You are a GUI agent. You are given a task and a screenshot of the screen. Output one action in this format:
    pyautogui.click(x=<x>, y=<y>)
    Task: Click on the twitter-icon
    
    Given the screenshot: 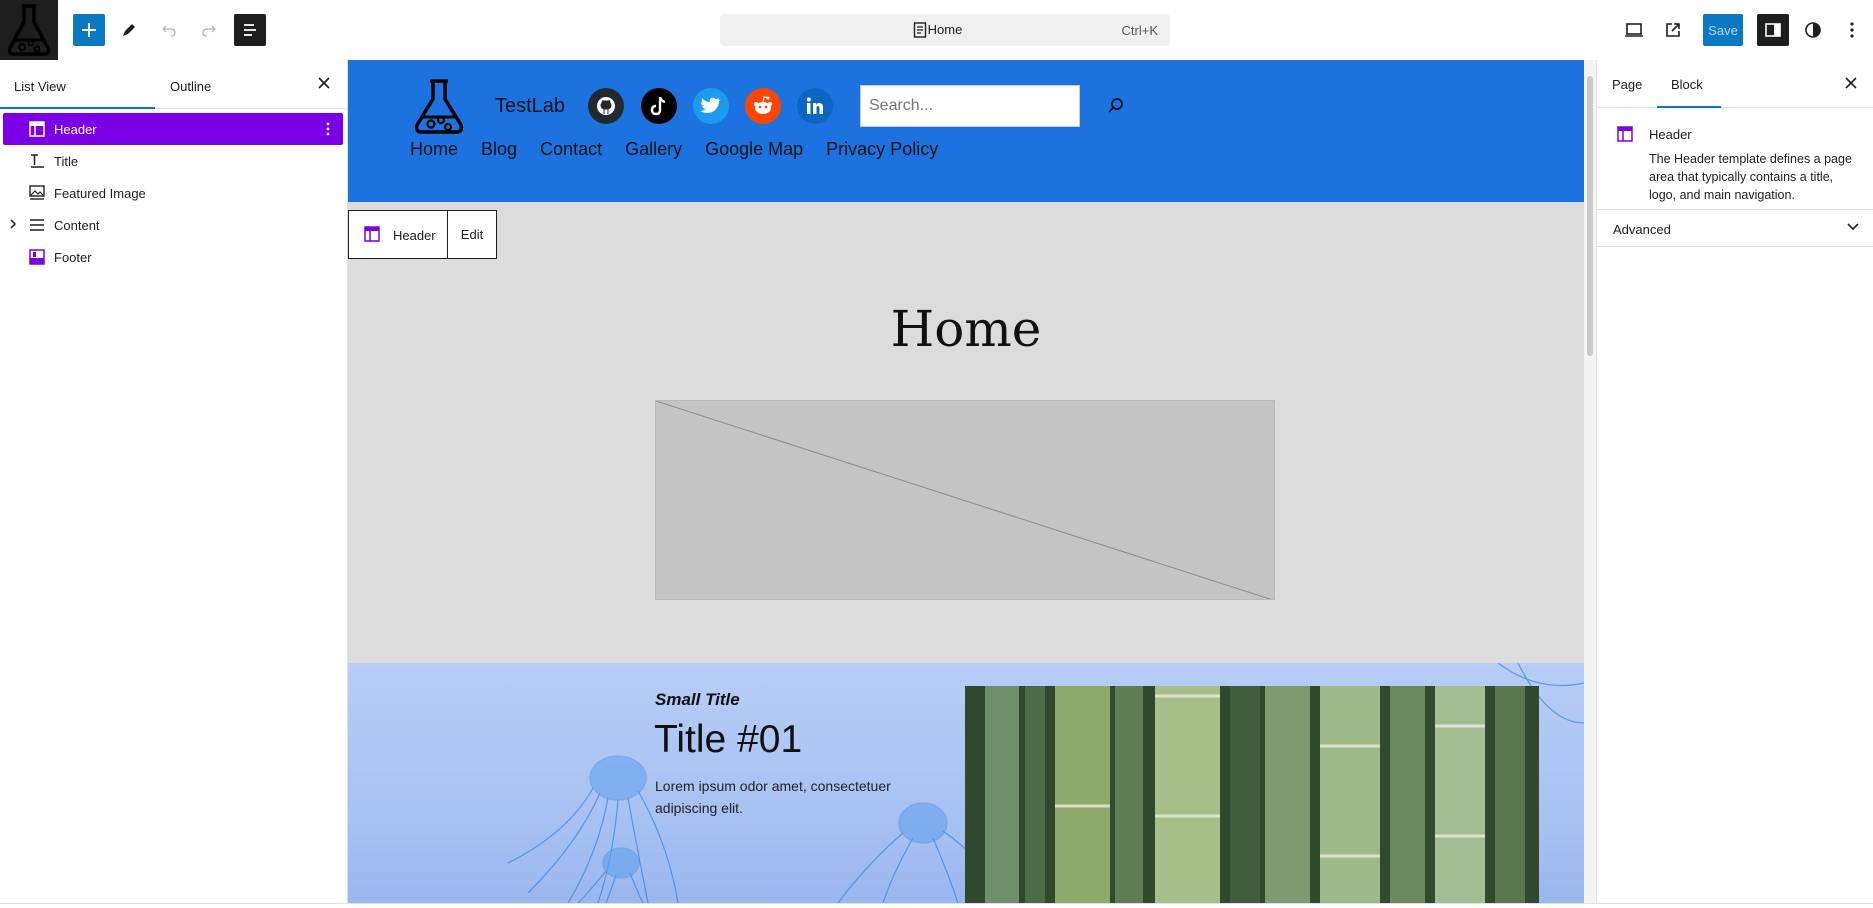 What is the action you would take?
    pyautogui.click(x=710, y=105)
    